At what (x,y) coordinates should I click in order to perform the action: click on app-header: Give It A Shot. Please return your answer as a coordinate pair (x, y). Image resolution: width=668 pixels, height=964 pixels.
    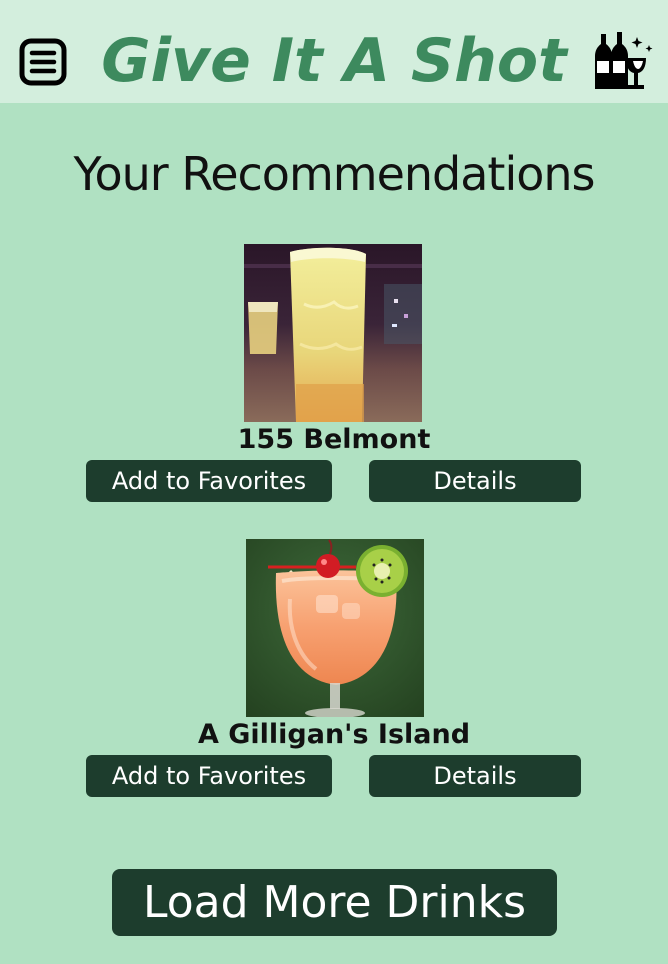
    Looking at the image, I should click on (334, 51).